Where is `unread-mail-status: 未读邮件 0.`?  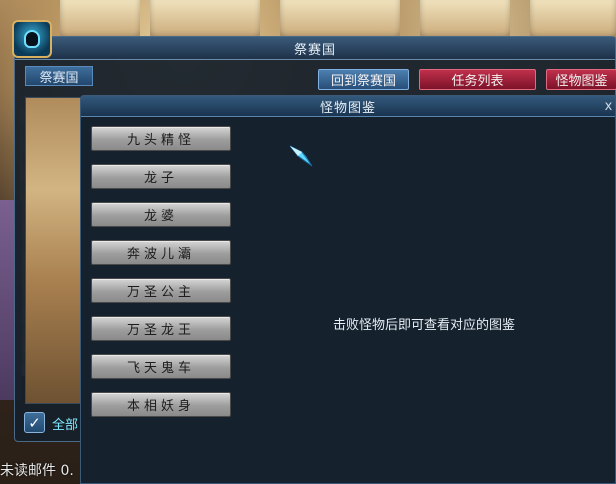
unread-mail-status: 未读邮件 0. is located at coordinates (37, 470).